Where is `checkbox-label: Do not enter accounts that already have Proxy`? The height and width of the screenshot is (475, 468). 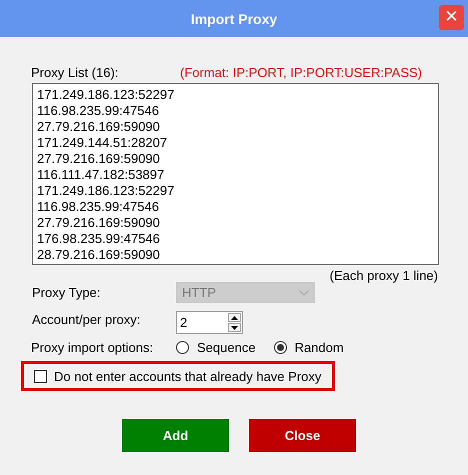
checkbox-label: Do not enter accounts that already have Proxy is located at coordinates (188, 376).